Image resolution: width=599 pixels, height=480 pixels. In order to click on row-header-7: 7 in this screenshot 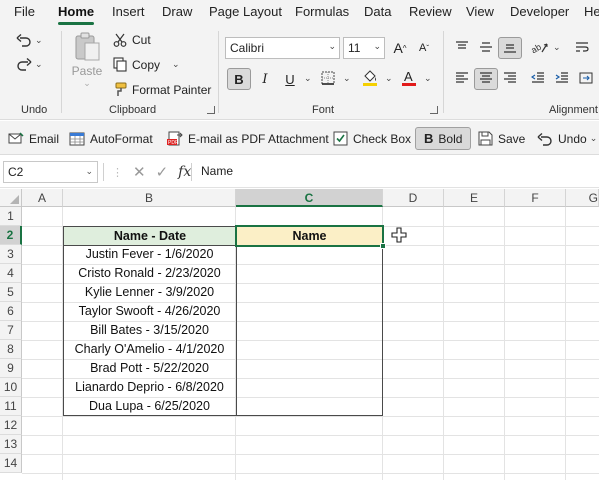, I will do `click(11, 330)`.